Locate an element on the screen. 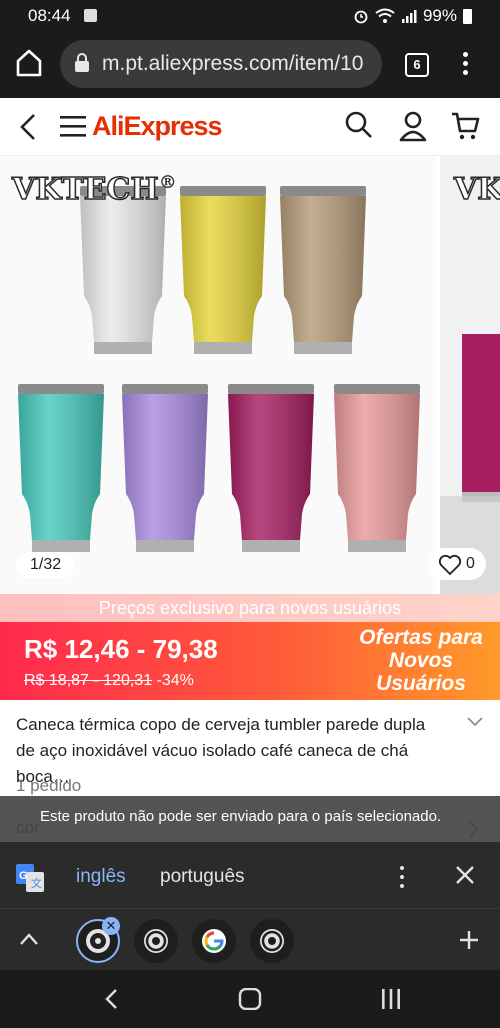  aliexpress-logo: AliExpress is located at coordinates (157, 126).